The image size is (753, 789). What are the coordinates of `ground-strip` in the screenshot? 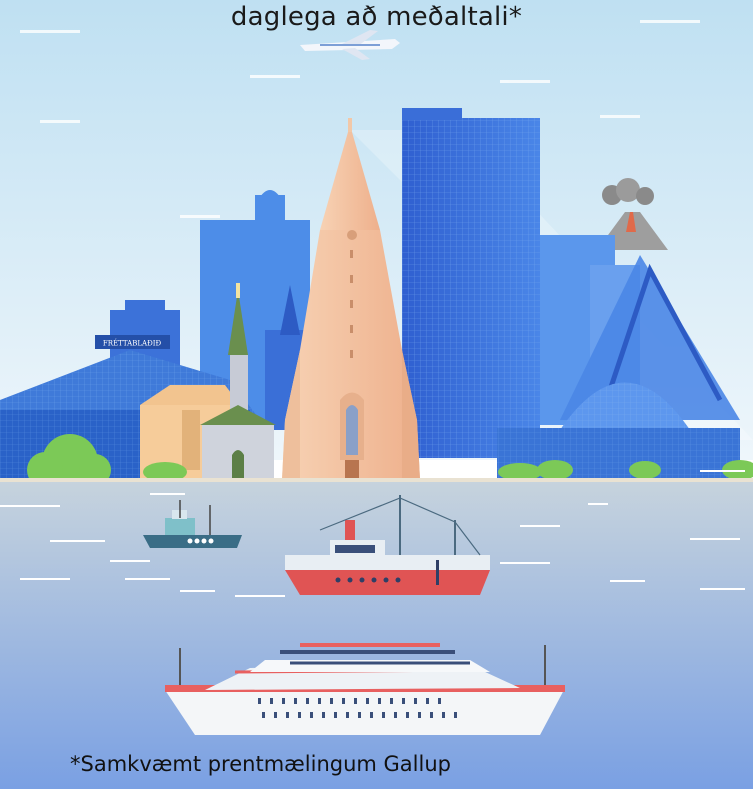 It's located at (376, 480).